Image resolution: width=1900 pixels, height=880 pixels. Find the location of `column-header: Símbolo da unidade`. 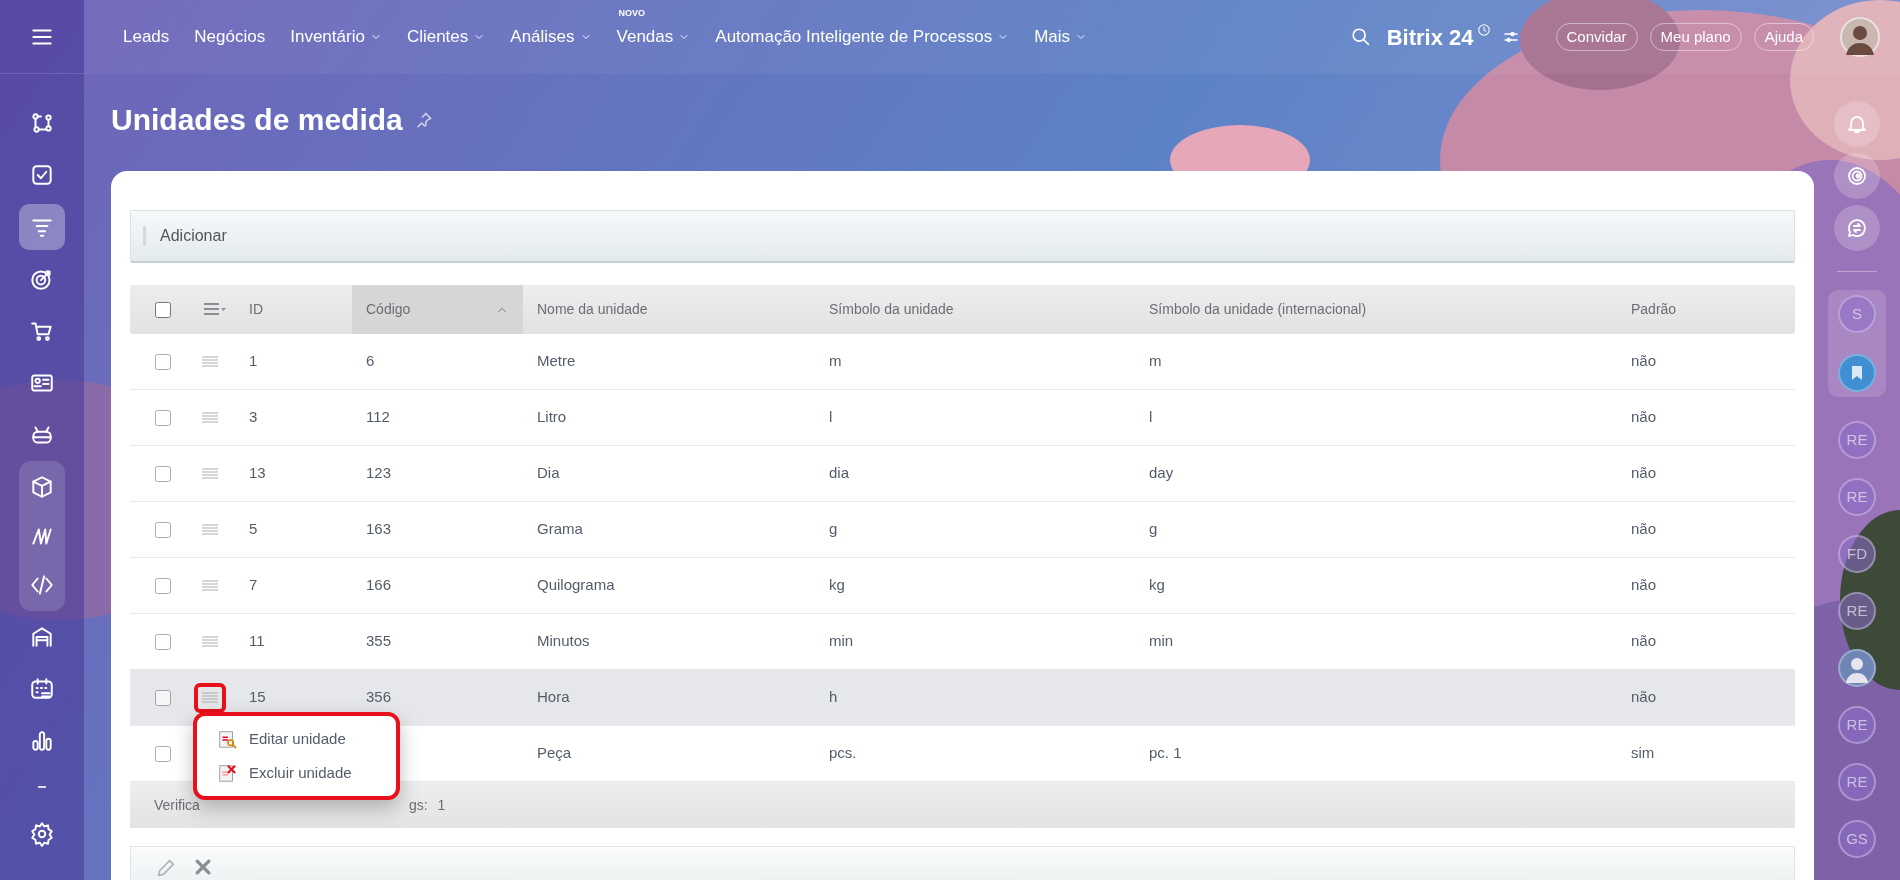

column-header: Símbolo da unidade is located at coordinates (975, 309).